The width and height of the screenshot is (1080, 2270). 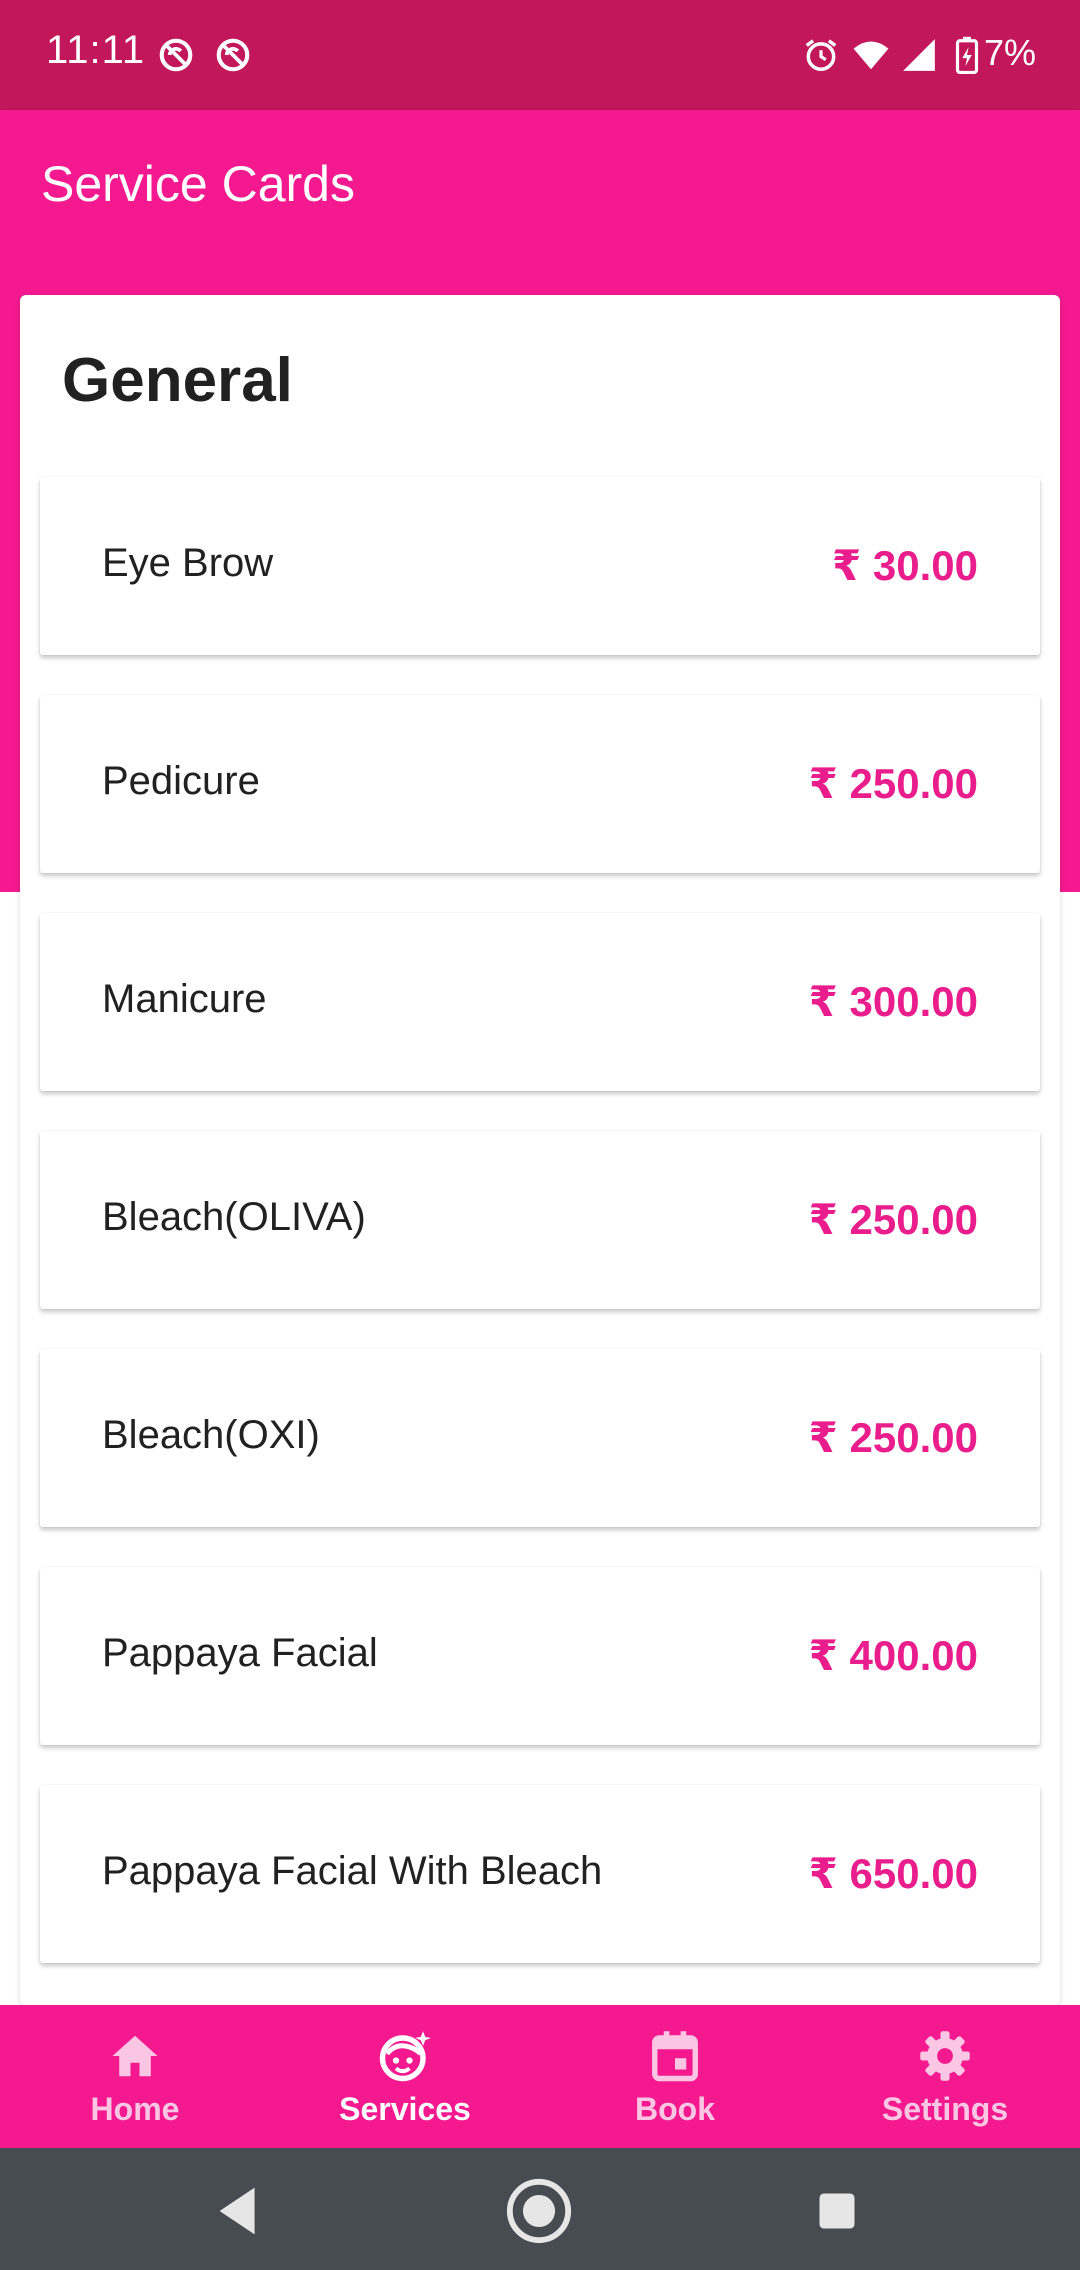 What do you see at coordinates (188, 563) in the screenshot?
I see `service-name: Eye Brow` at bounding box center [188, 563].